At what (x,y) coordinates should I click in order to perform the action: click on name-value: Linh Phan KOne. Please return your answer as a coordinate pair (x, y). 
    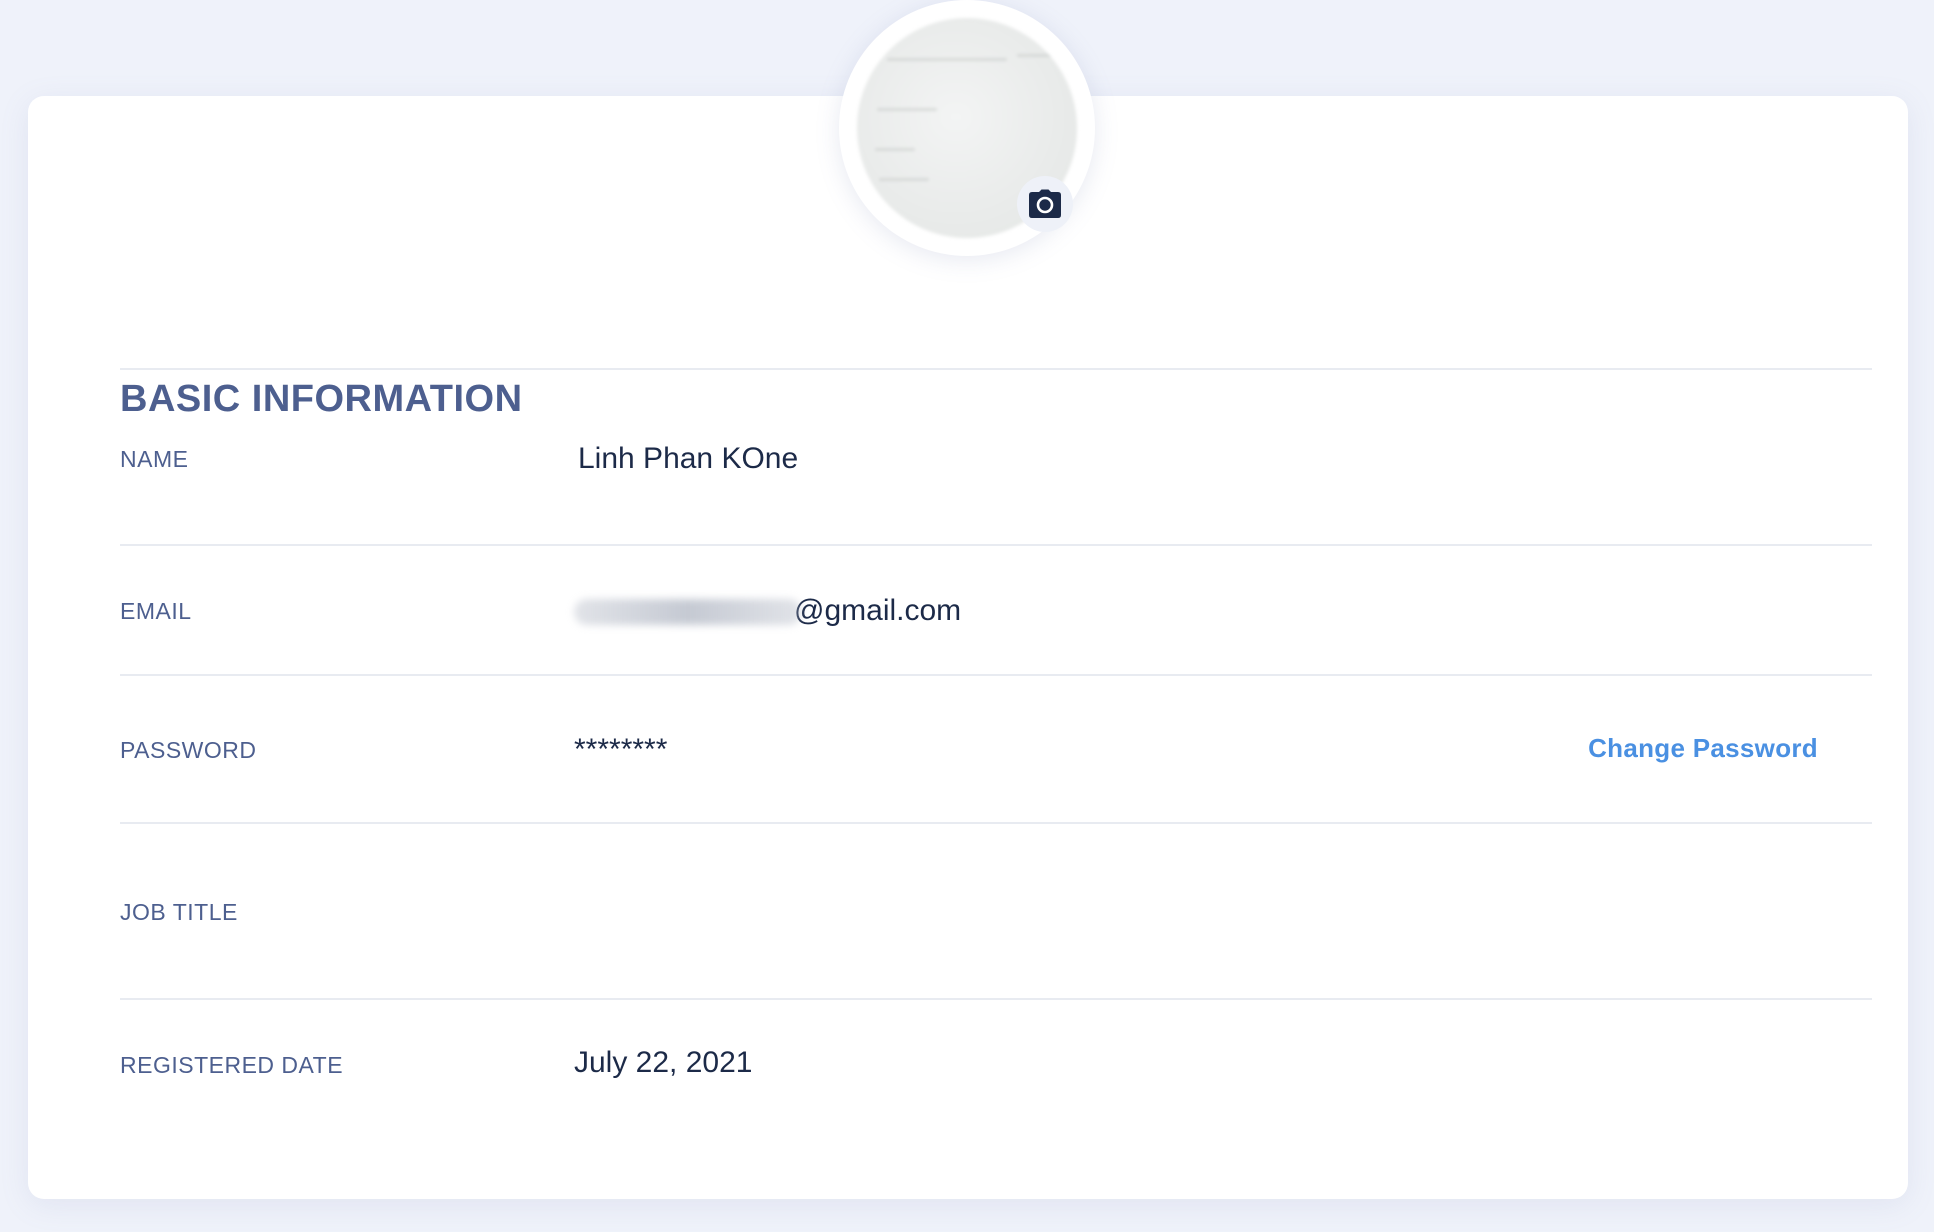
    Looking at the image, I should click on (688, 458).